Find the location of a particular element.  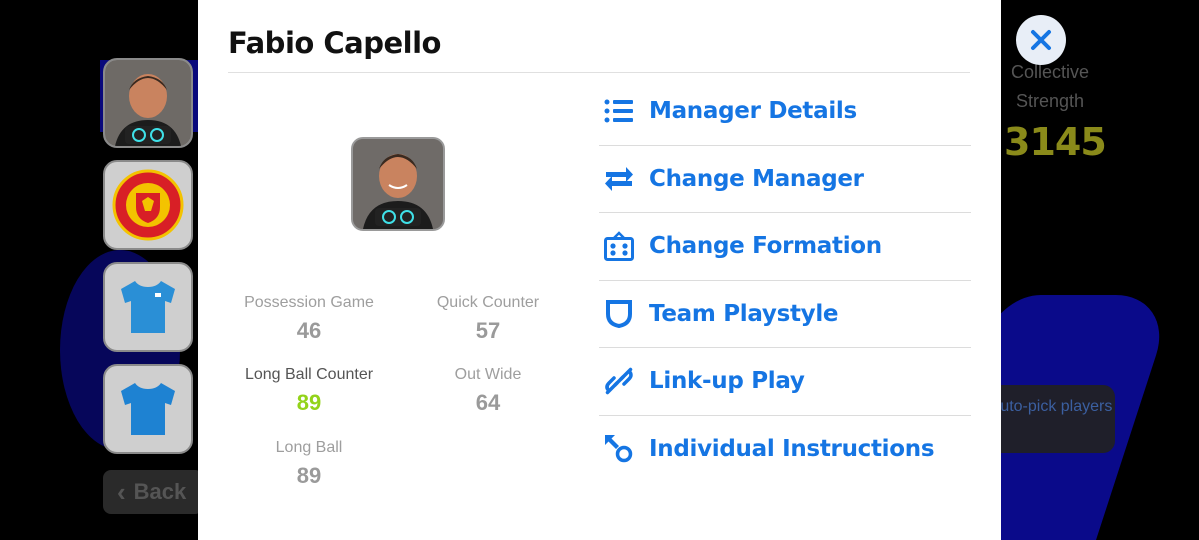

divider is located at coordinates (599, 72).